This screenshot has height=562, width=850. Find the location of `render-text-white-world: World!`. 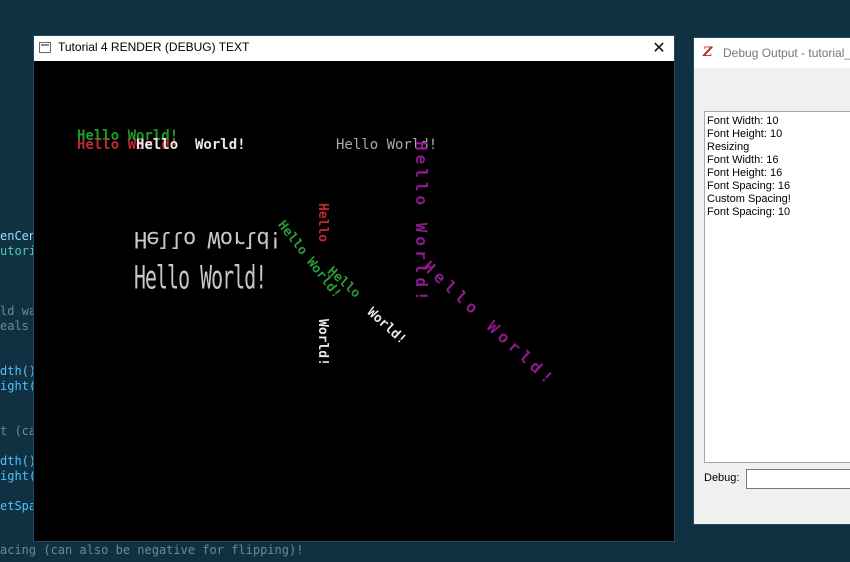

render-text-white-world: World! is located at coordinates (220, 145).